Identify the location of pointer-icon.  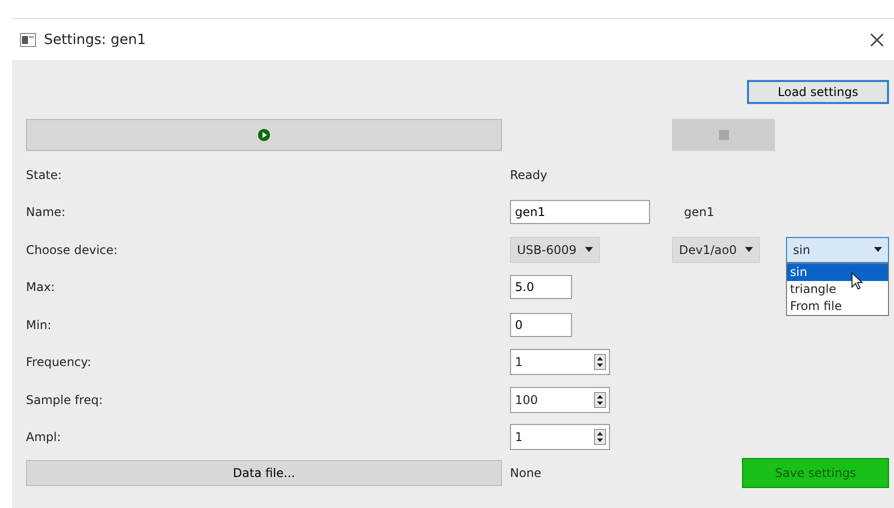
(857, 281).